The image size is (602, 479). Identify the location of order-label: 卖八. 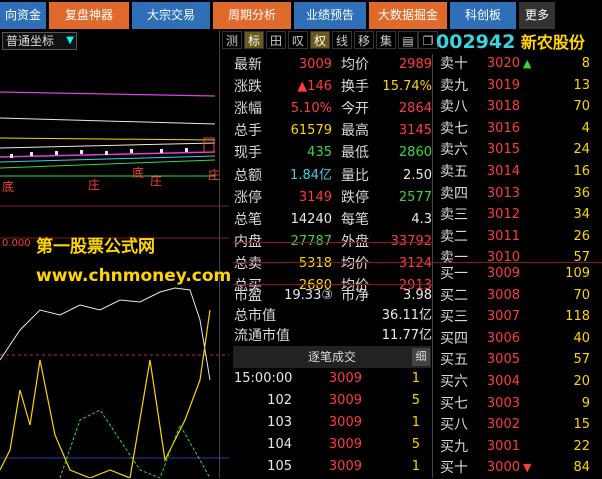
(454, 107).